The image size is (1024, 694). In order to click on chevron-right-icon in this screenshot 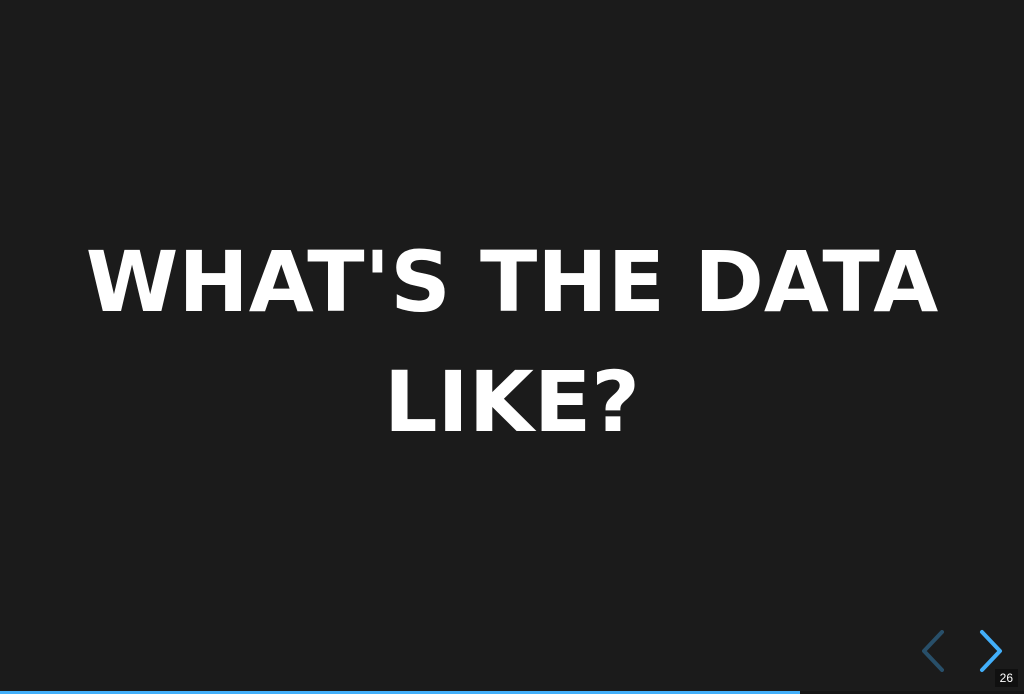, I will do `click(991, 651)`.